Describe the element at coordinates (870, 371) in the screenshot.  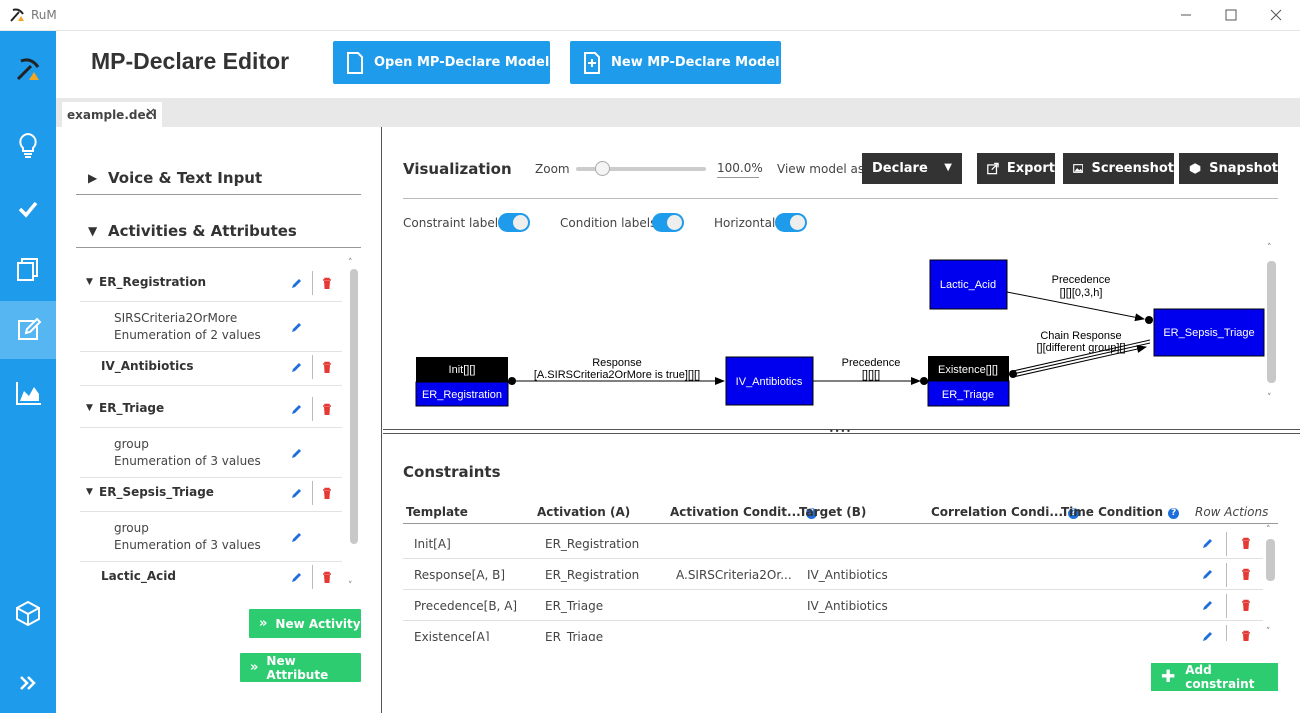
I see `edge-precedence-iv-triage: Precedence [][][]` at that location.